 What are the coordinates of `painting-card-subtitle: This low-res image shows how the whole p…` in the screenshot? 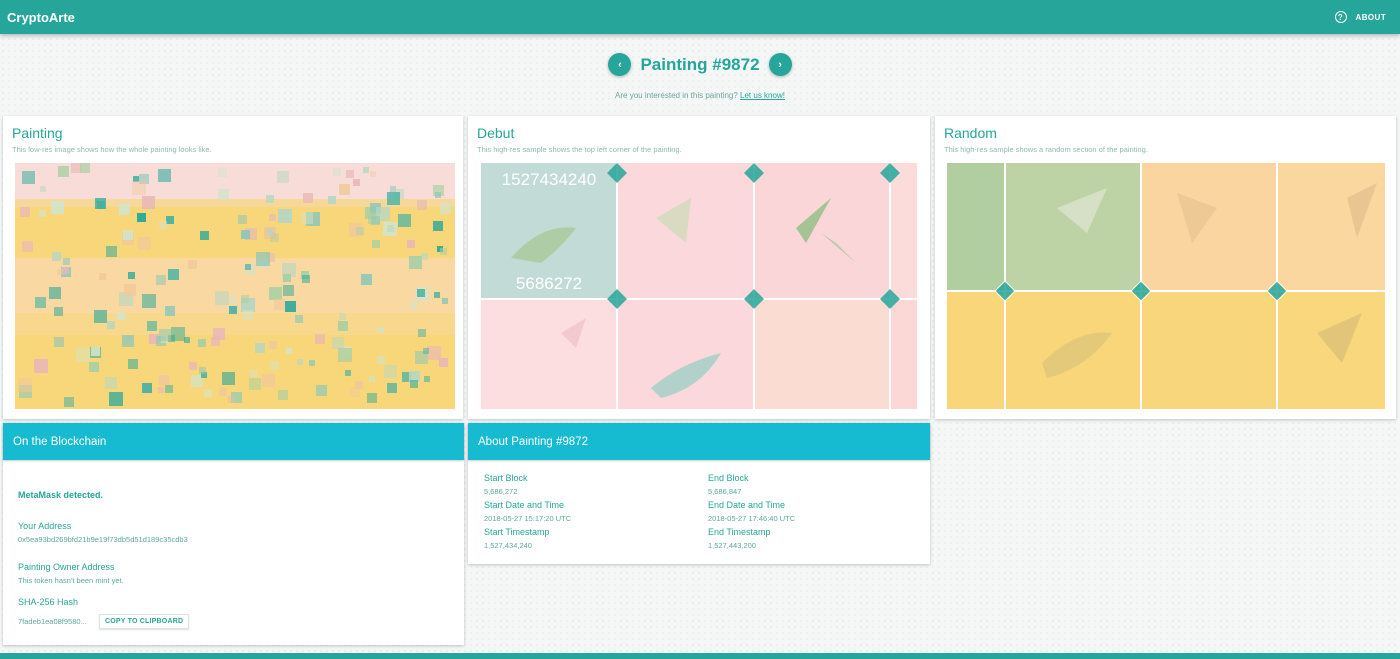 It's located at (112, 149).